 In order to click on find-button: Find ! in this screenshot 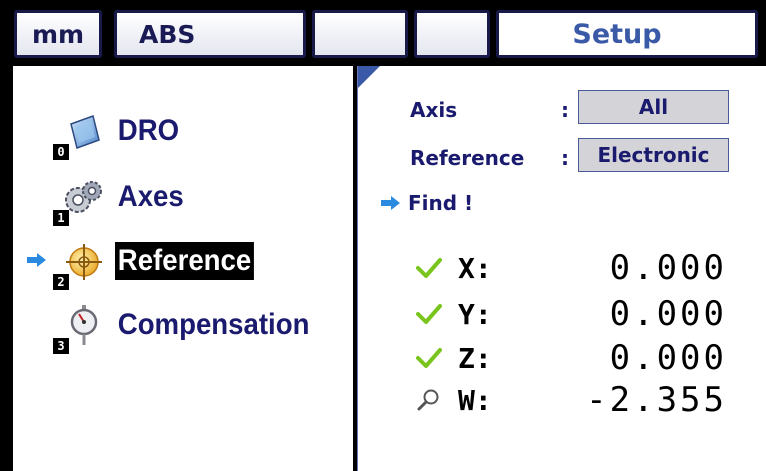, I will do `click(426, 203)`.